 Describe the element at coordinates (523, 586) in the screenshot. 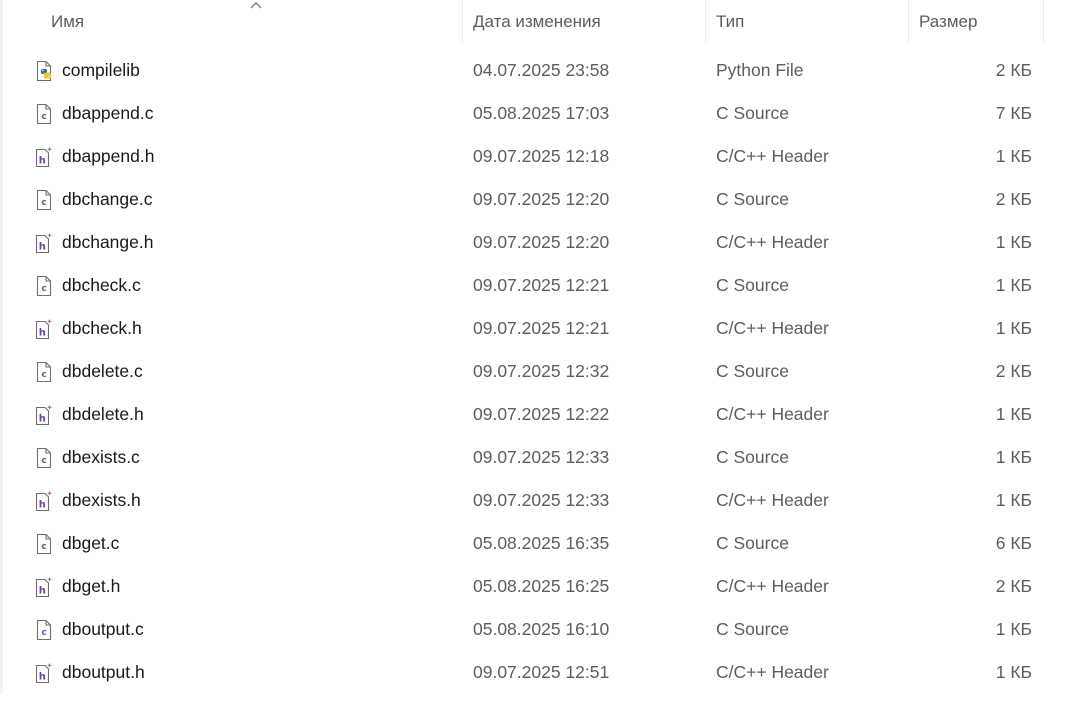

I see `file-row: h dbget.h 05.08.2025 16:25 C/C++ Header 2 КБ` at that location.